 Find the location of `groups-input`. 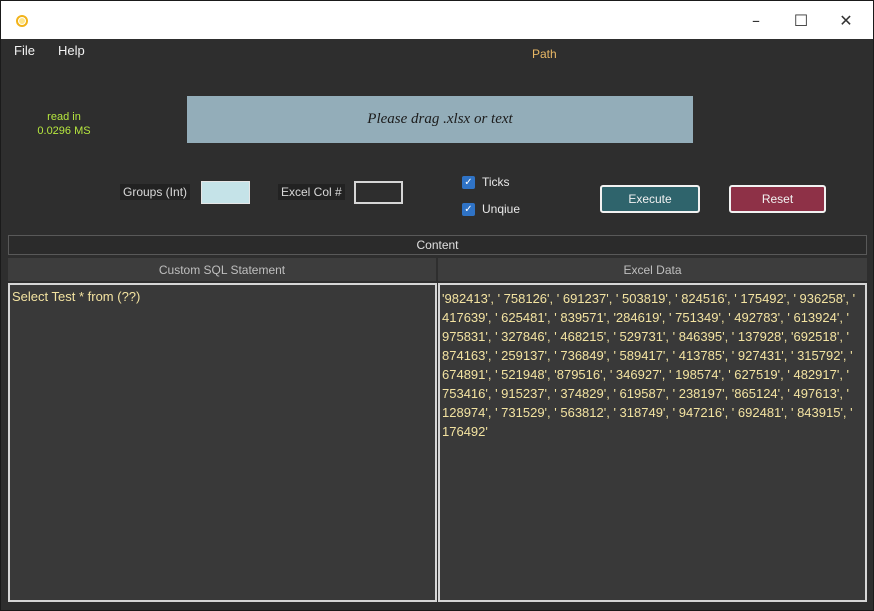

groups-input is located at coordinates (225, 192).